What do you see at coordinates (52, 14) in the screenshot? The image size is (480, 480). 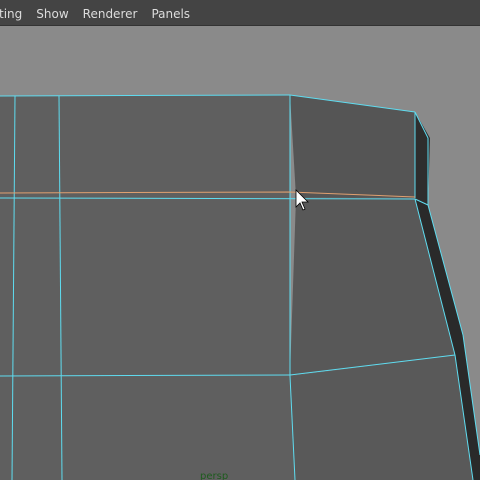 I see `menu-show: Show` at bounding box center [52, 14].